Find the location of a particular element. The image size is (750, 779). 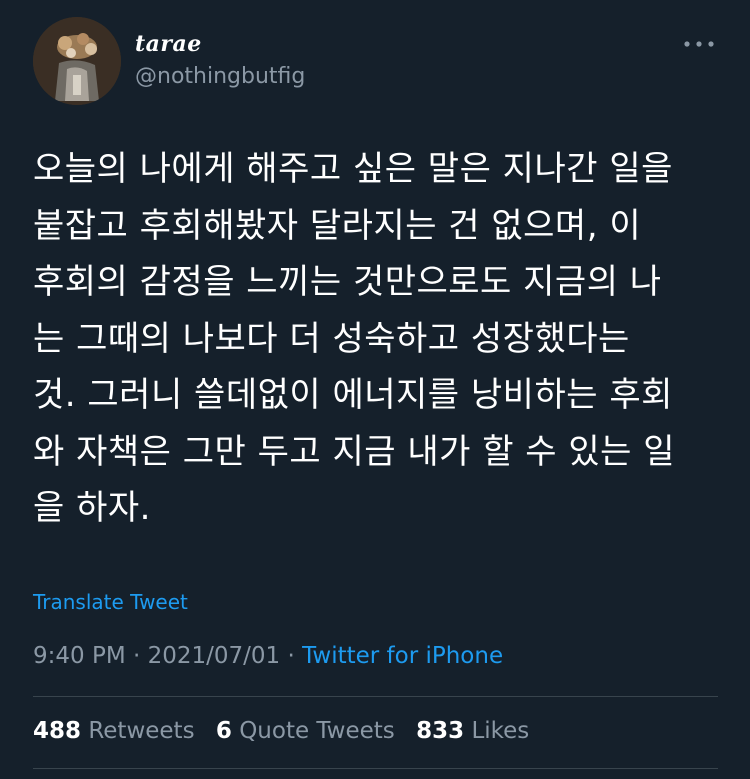

avatar is located at coordinates (77, 61).